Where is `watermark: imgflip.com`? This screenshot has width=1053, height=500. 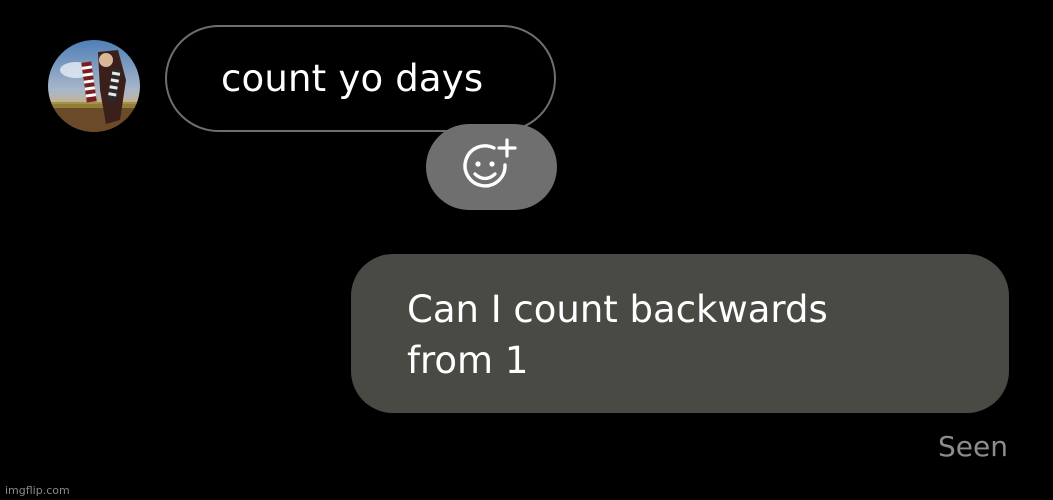
watermark: imgflip.com is located at coordinates (37, 490).